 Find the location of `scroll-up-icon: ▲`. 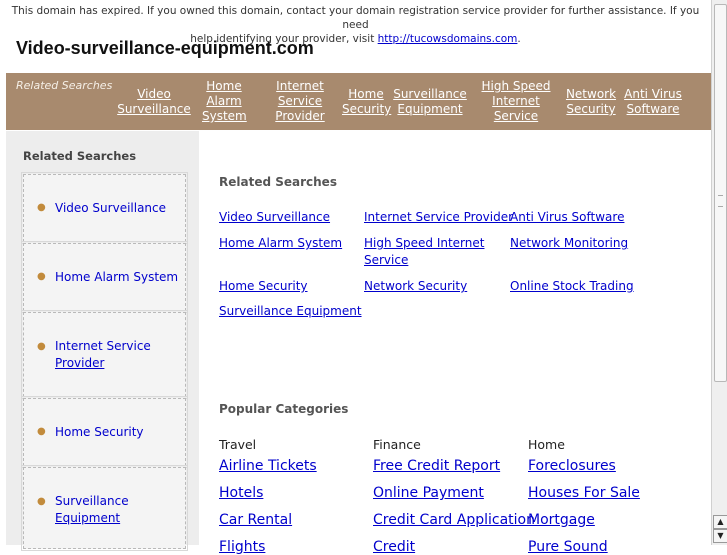

scroll-up-icon: ▲ is located at coordinates (720, 522).